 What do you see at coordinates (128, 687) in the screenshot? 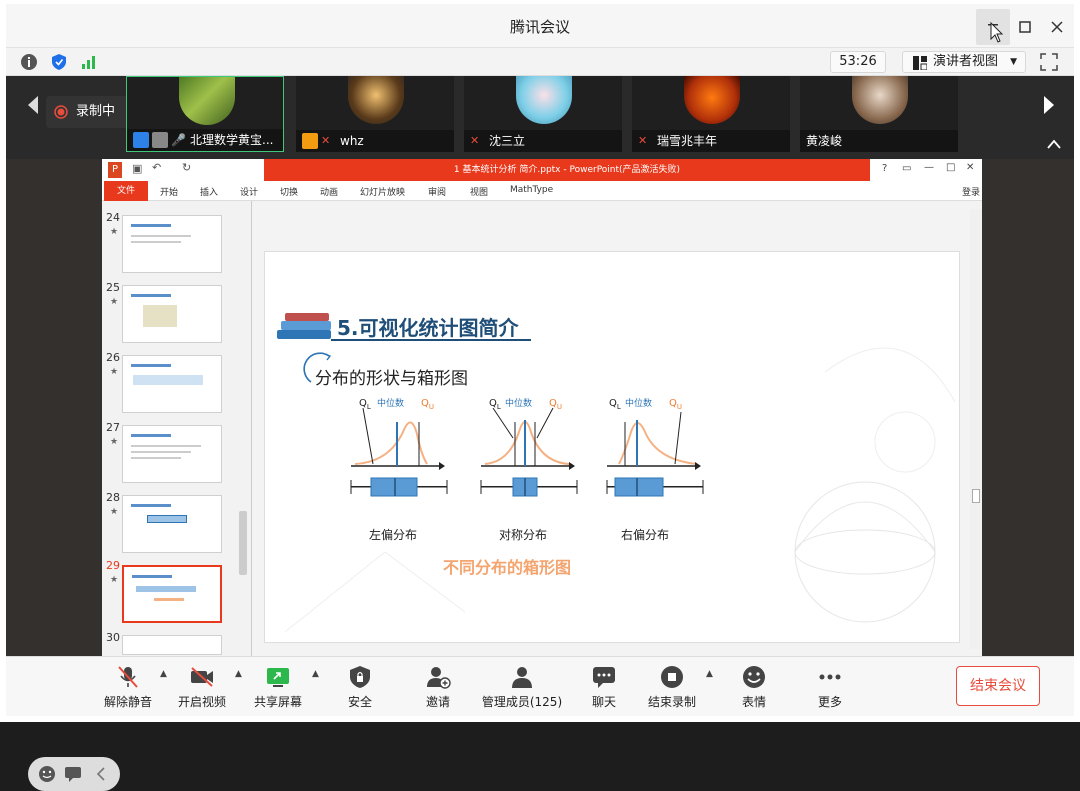
I see `unmute-button: 解除静音` at bounding box center [128, 687].